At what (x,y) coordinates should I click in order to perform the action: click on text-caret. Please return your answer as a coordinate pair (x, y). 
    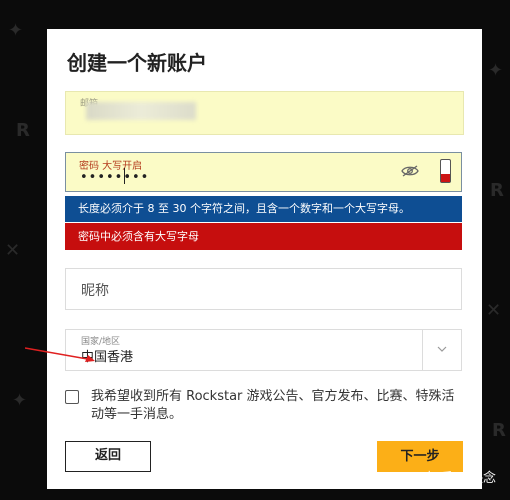
    Looking at the image, I should click on (124, 176).